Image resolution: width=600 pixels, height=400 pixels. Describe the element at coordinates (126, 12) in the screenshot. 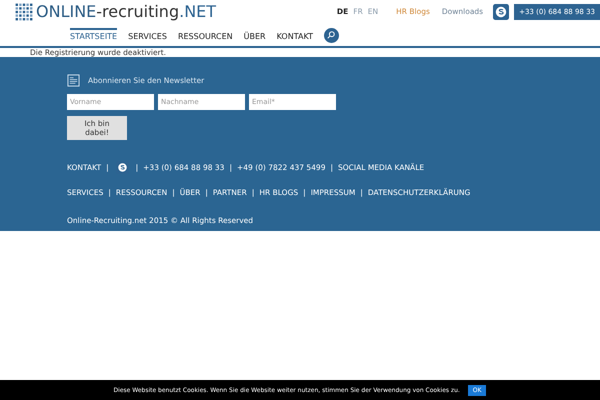

I see `logo-text: ONLINE-recruiting.NET` at that location.